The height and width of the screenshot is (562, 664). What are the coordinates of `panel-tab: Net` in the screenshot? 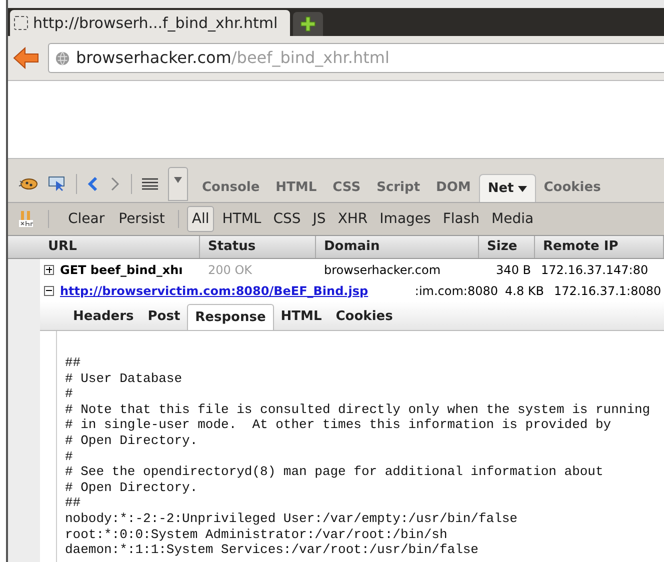 It's located at (507, 188).